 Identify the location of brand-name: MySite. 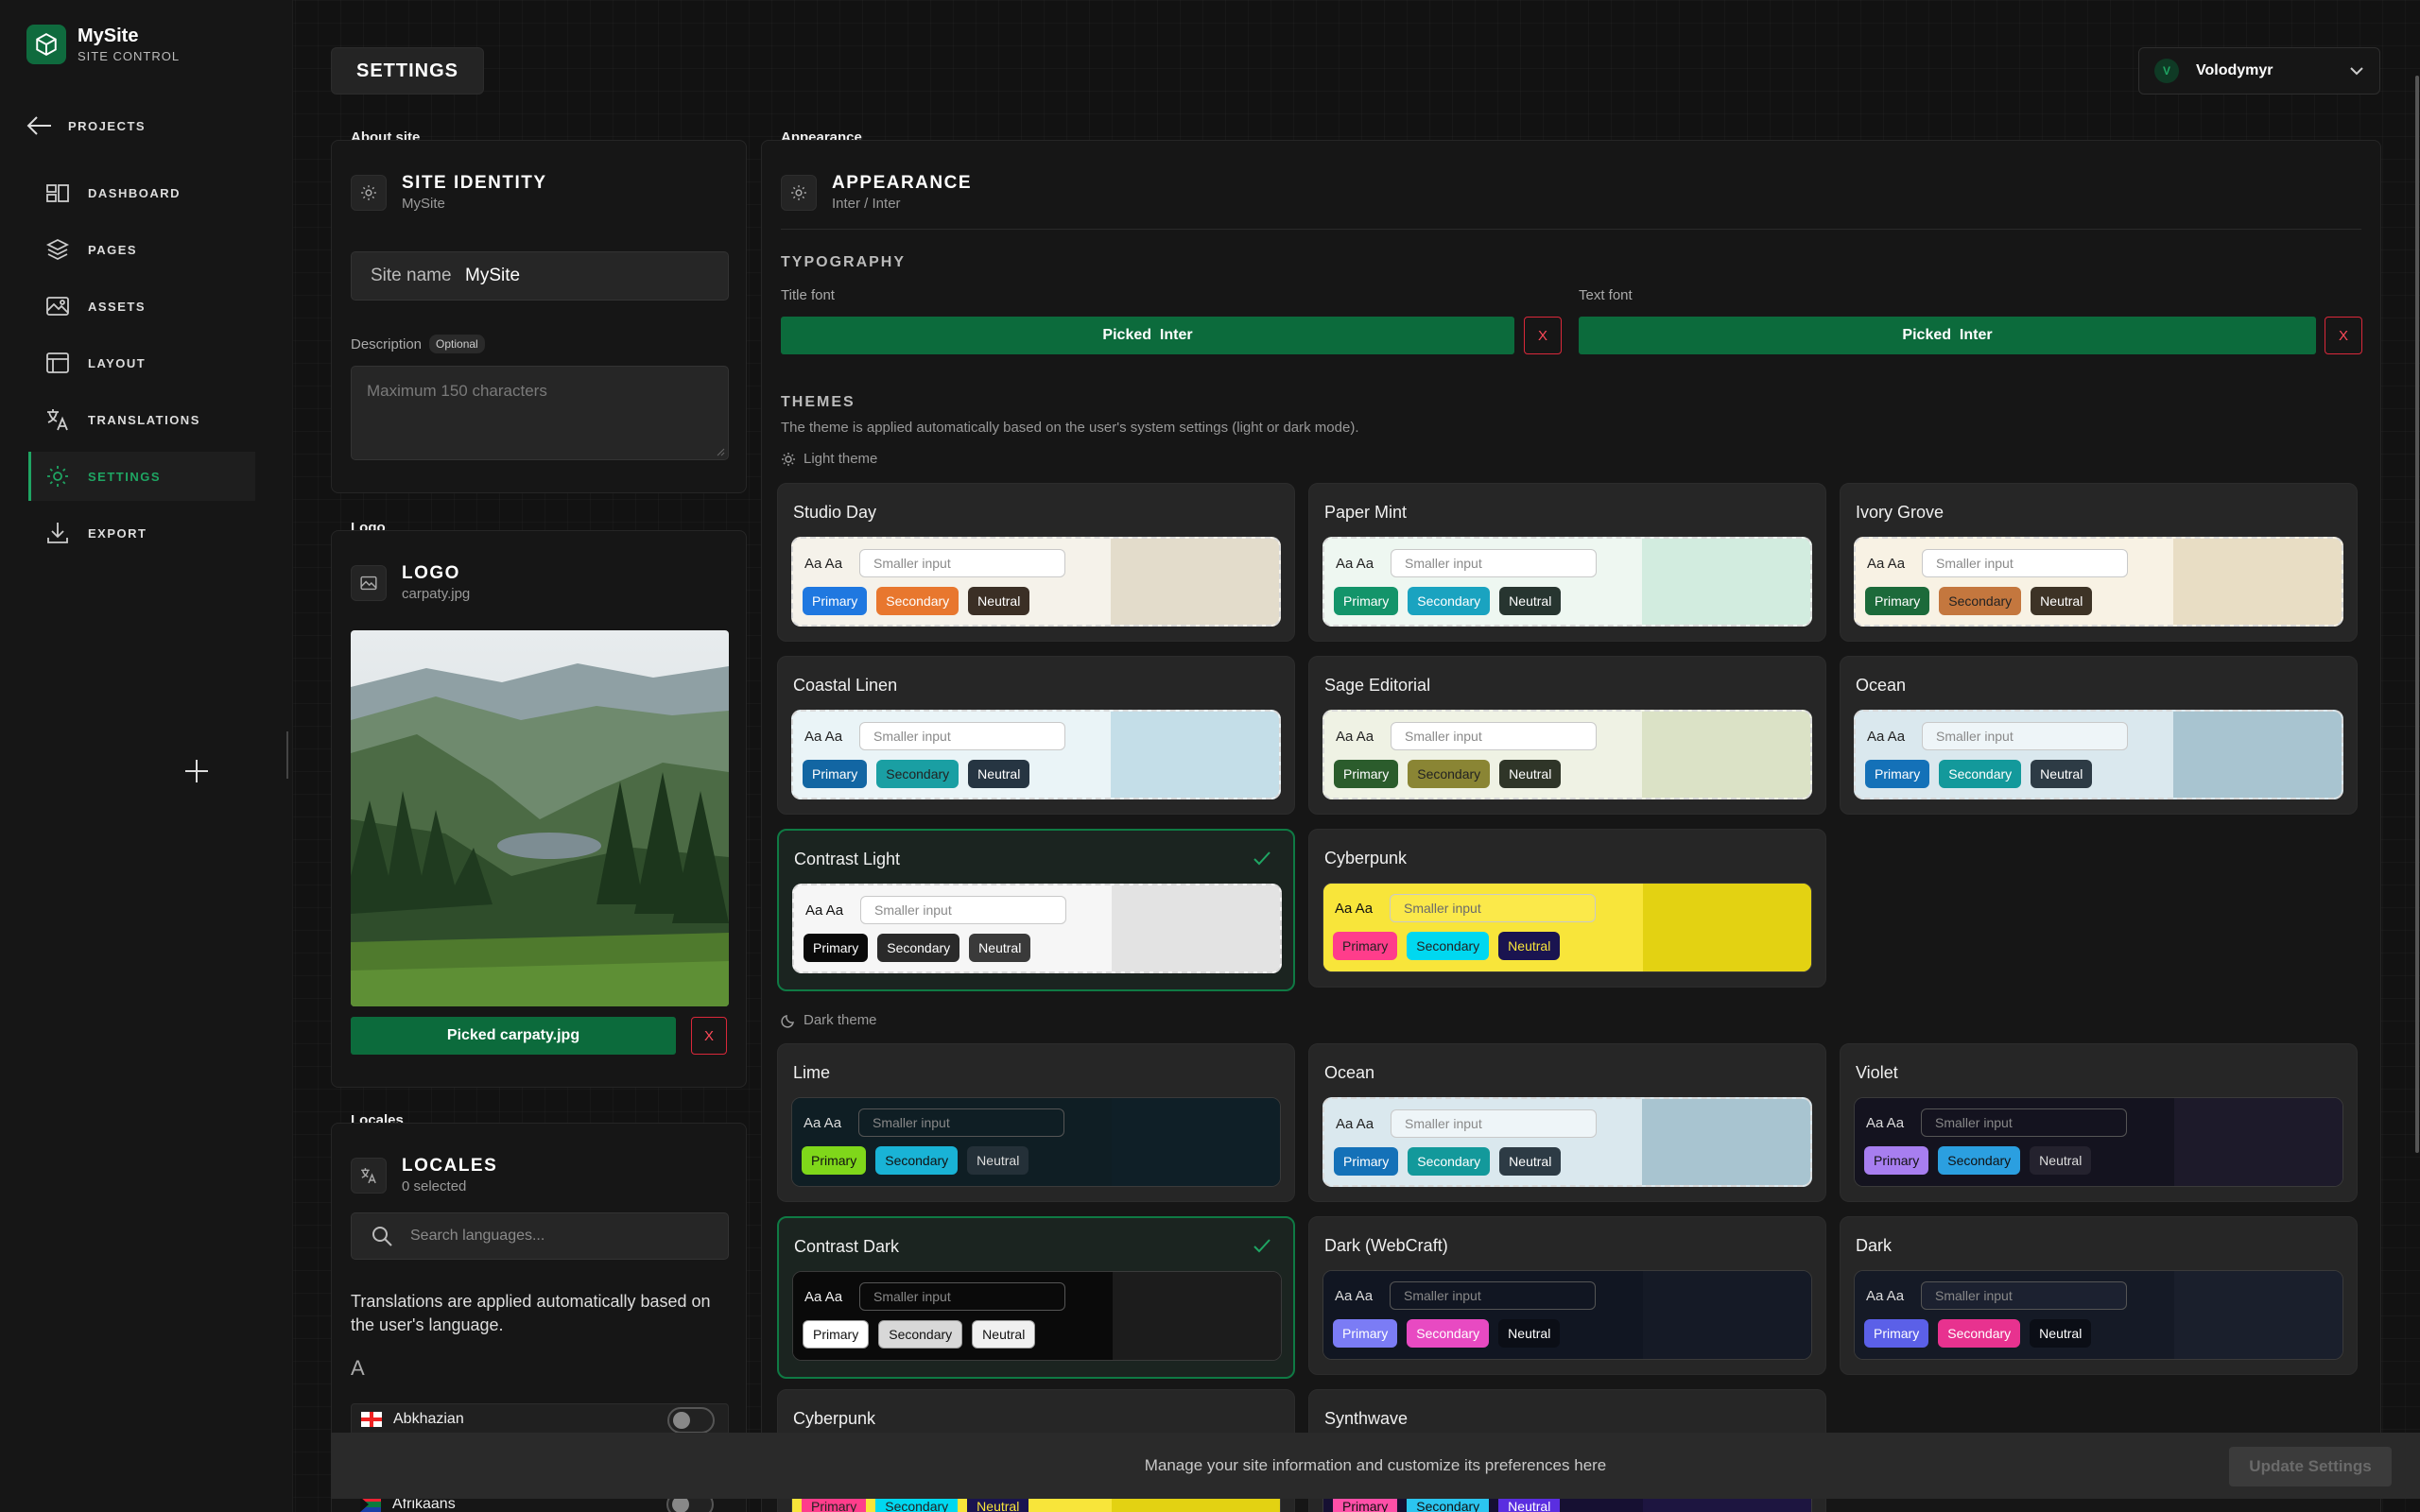
(108, 36).